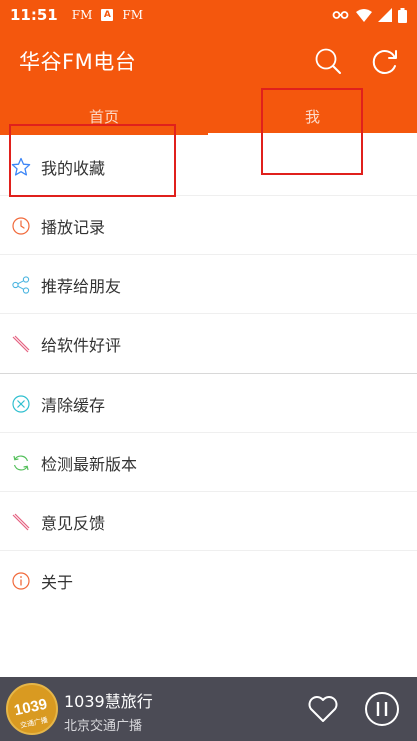 Image resolution: width=417 pixels, height=741 pixels. What do you see at coordinates (57, 582) in the screenshot?
I see `menu-item-label: 关于` at bounding box center [57, 582].